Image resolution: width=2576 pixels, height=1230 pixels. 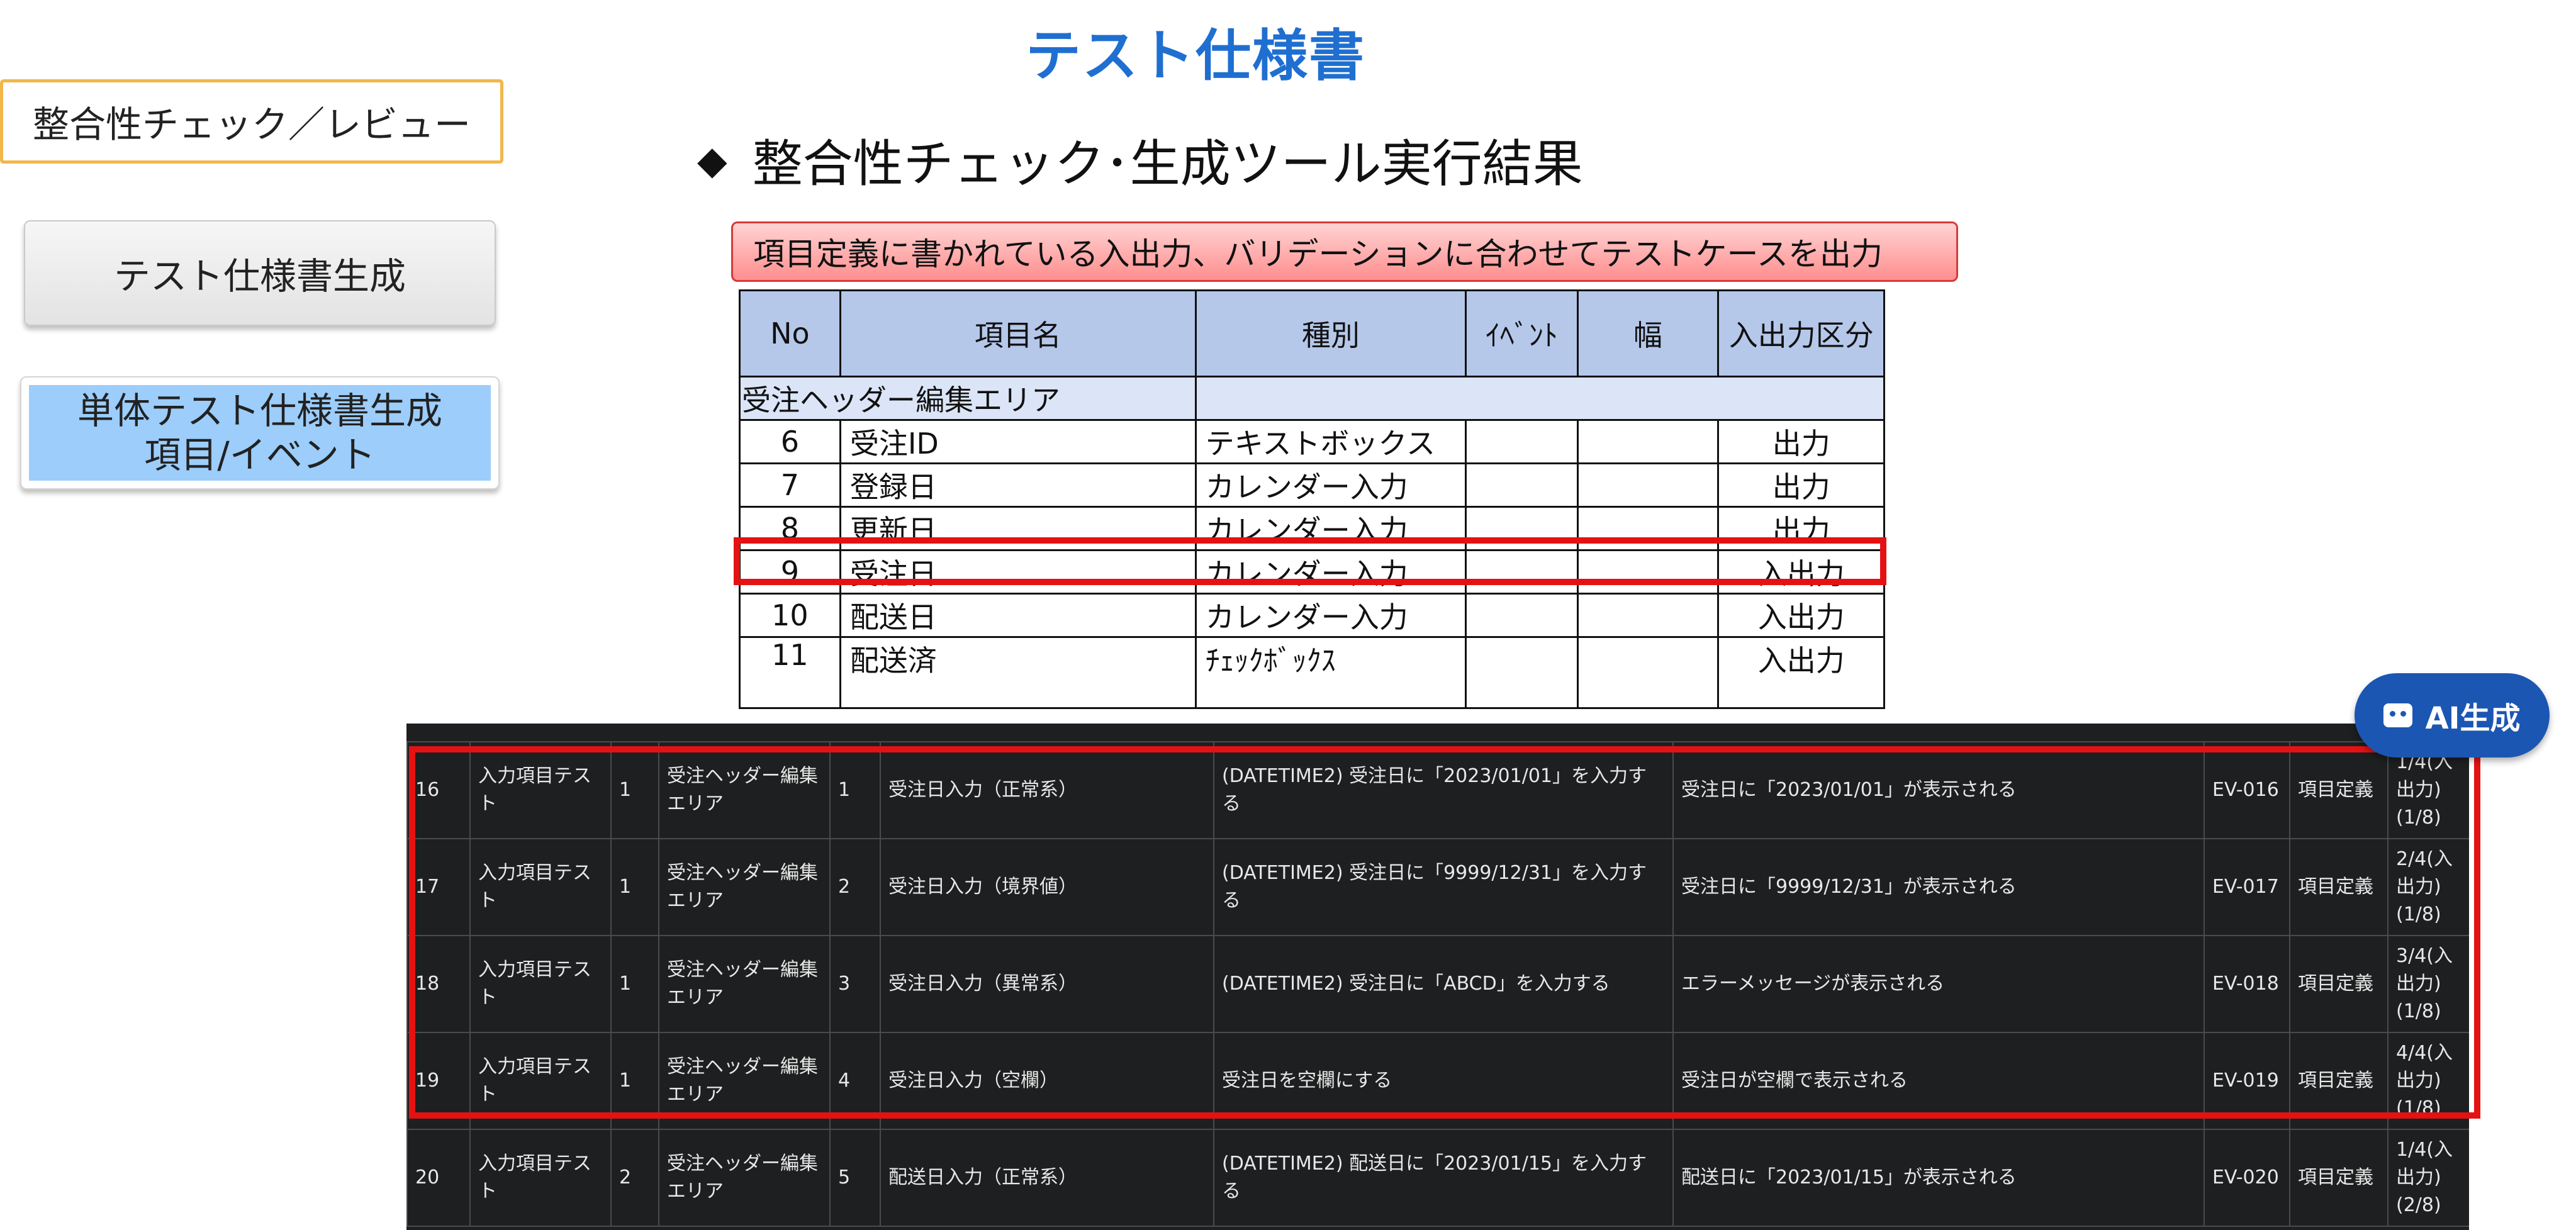 I want to click on case-group: 2, so click(x=634, y=1178).